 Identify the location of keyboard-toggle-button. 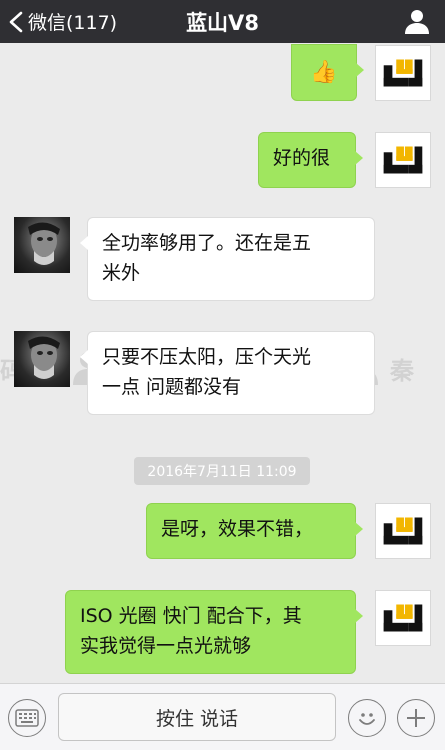
(27, 718).